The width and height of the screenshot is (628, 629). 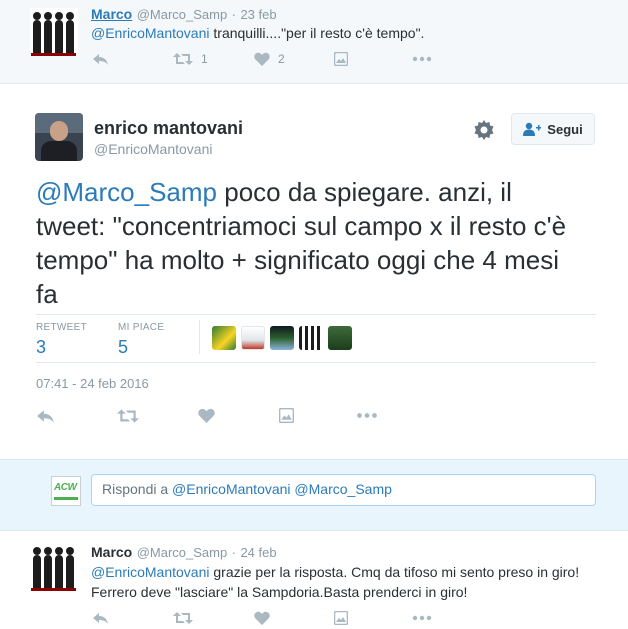 I want to click on gear-icon, so click(x=484, y=130).